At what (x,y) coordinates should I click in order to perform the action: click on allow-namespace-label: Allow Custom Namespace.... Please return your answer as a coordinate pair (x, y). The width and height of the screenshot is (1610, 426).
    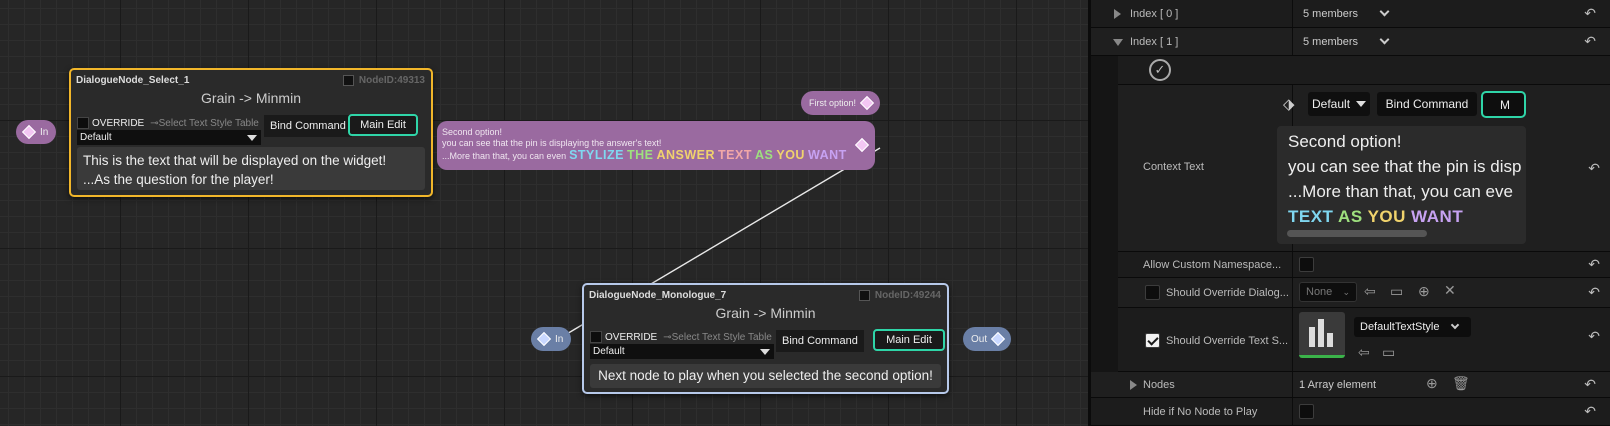
    Looking at the image, I should click on (1212, 265).